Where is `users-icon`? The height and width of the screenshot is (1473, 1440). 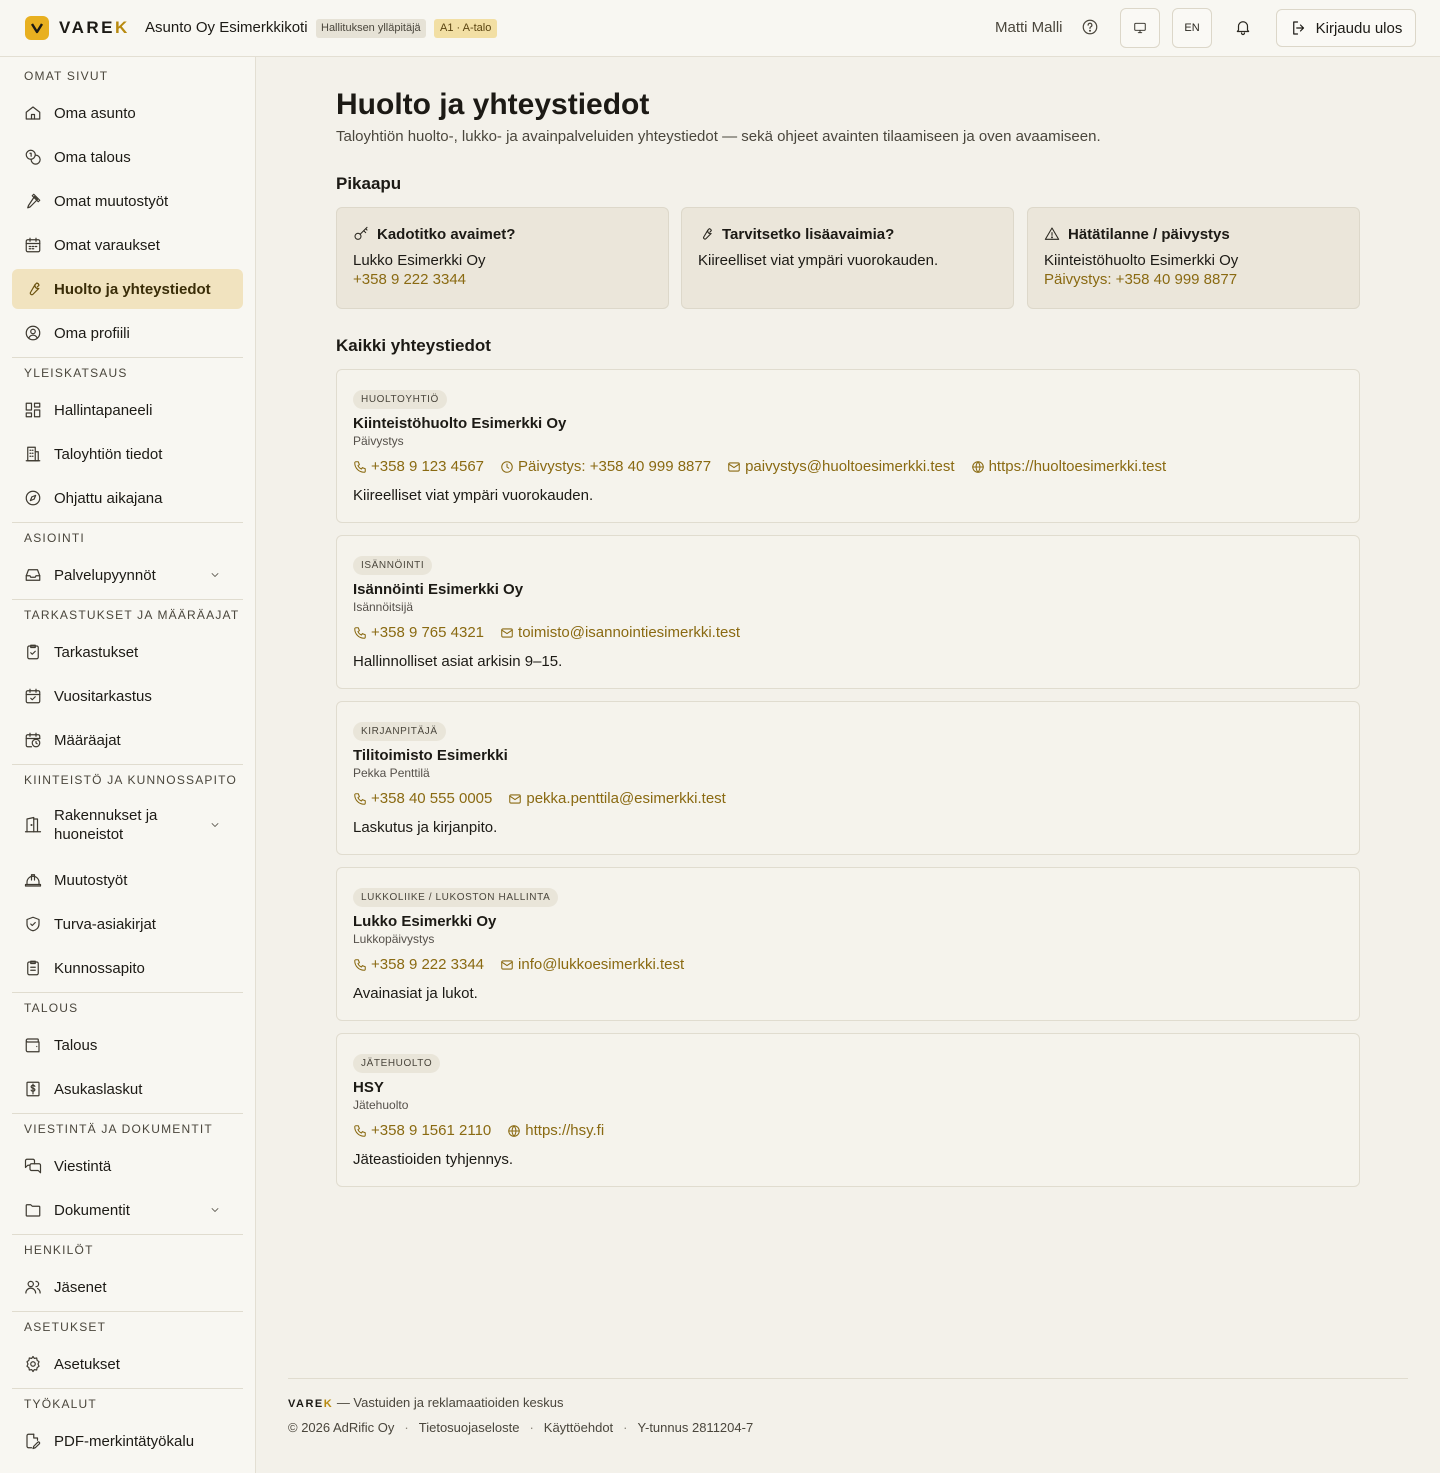 users-icon is located at coordinates (33, 1287).